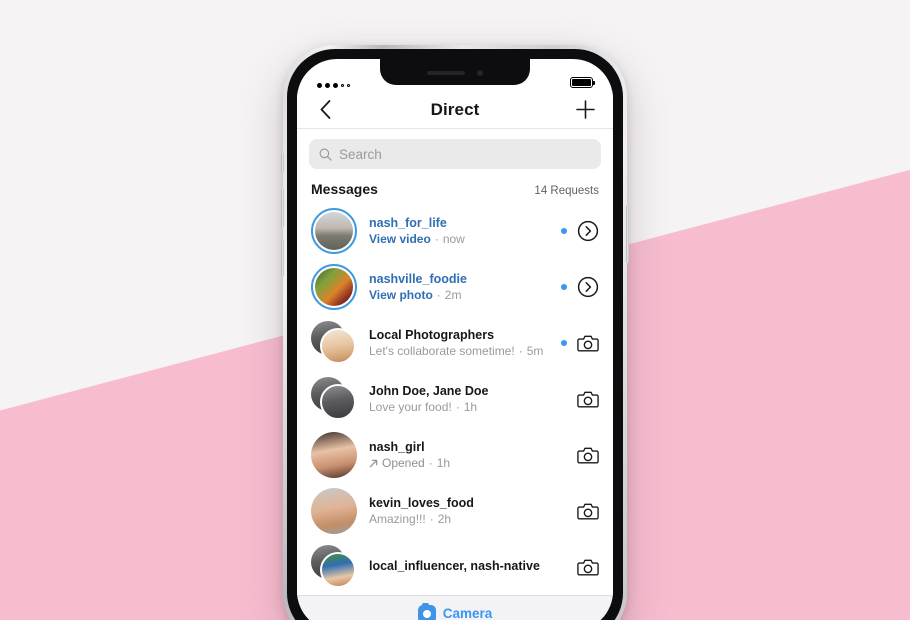 The width and height of the screenshot is (910, 620). What do you see at coordinates (373, 463) in the screenshot?
I see `arrow-up-right-icon` at bounding box center [373, 463].